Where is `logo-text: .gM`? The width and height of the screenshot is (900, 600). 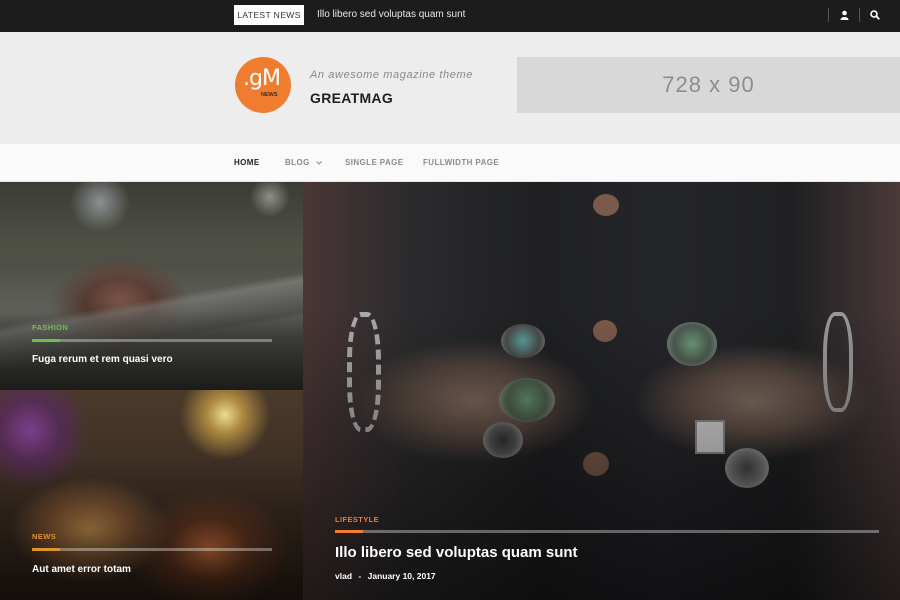
logo-text: .gM is located at coordinates (262, 78).